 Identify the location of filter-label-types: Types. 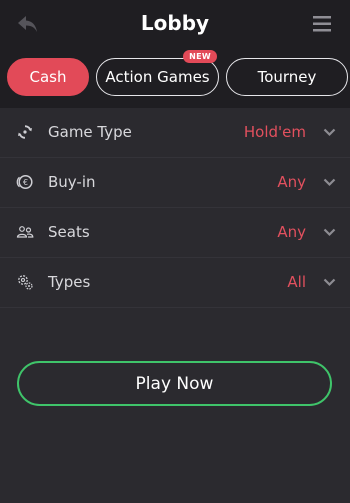
(69, 282).